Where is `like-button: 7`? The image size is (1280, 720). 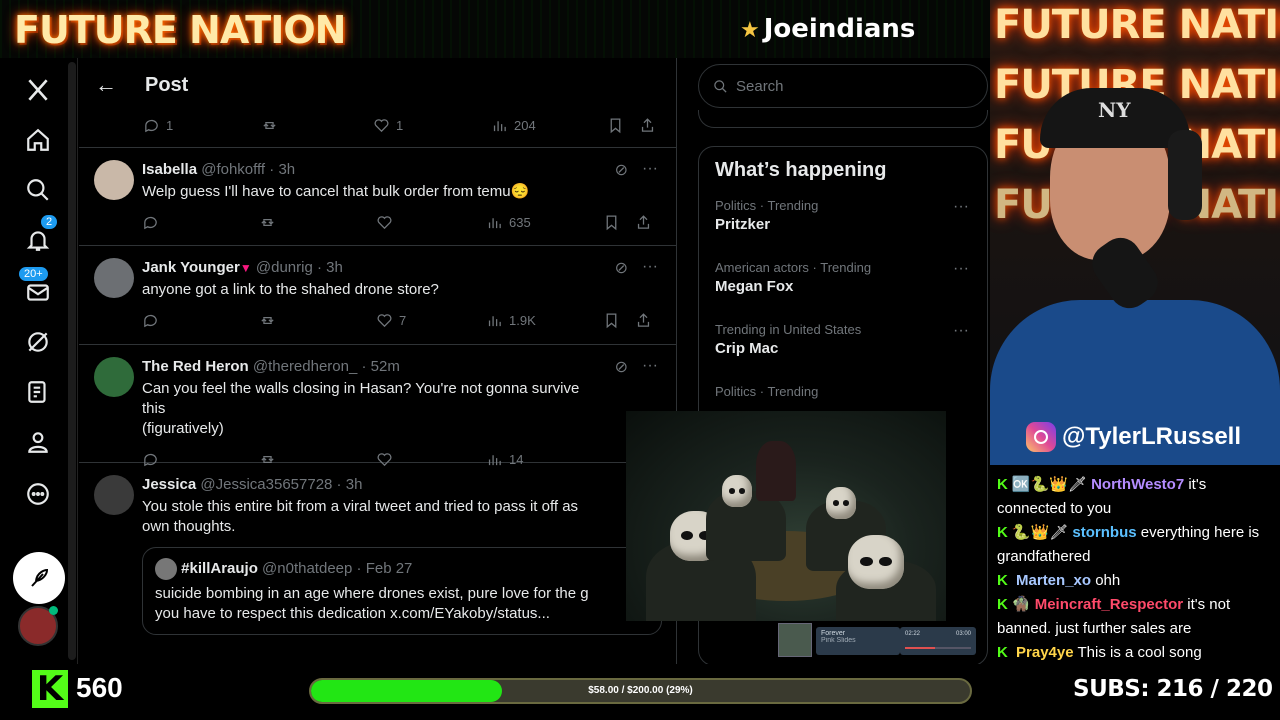
like-button: 7 is located at coordinates (431, 320).